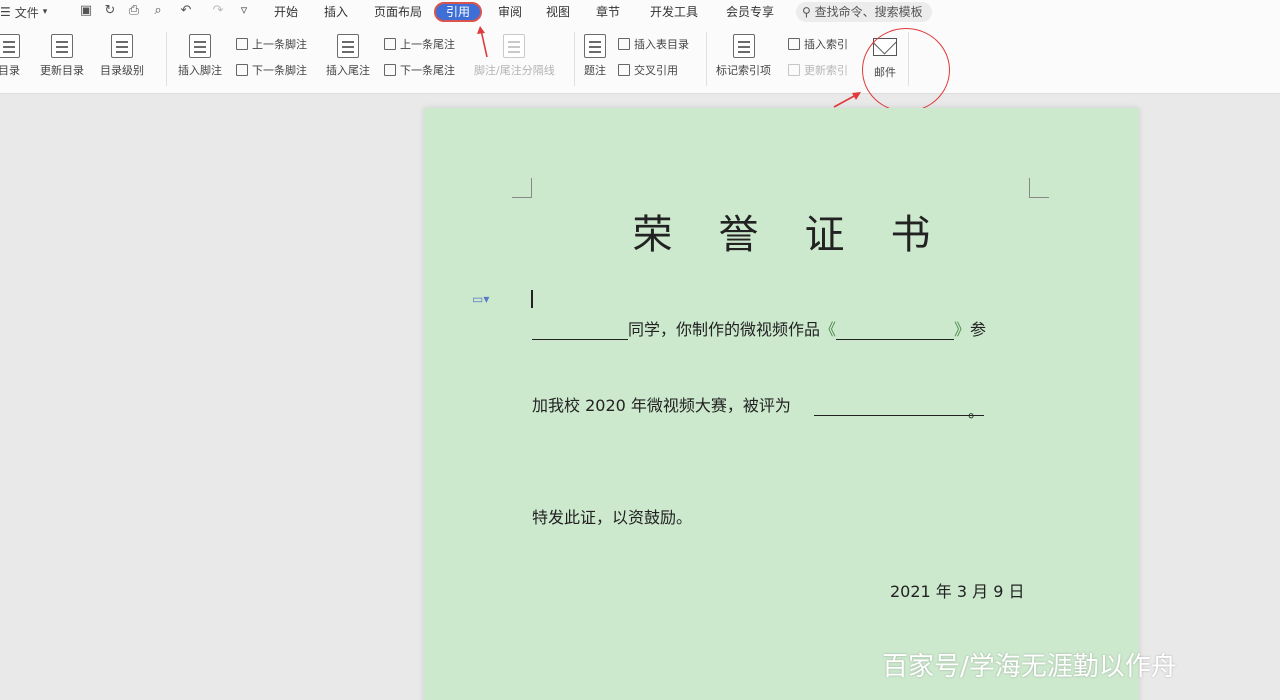 Image resolution: width=1280 pixels, height=700 pixels. I want to click on separator-icon, so click(514, 46).